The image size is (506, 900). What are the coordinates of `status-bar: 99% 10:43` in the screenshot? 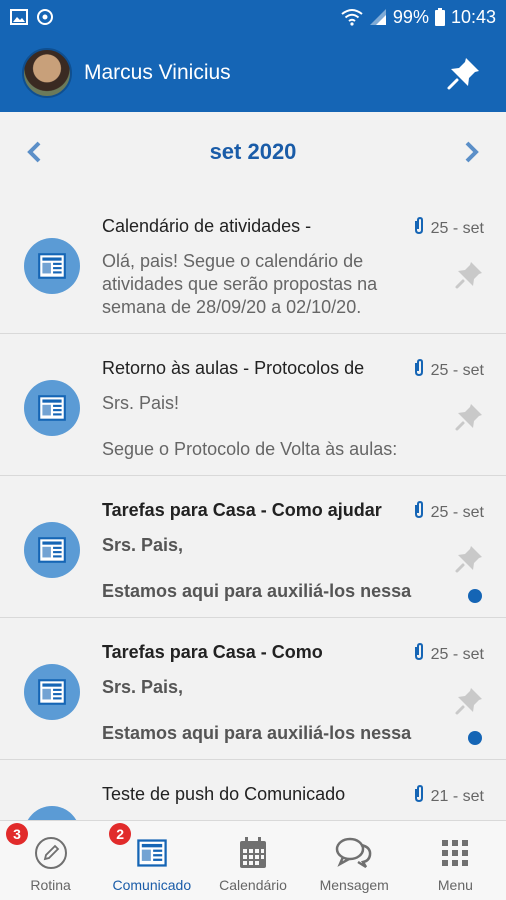 It's located at (253, 17).